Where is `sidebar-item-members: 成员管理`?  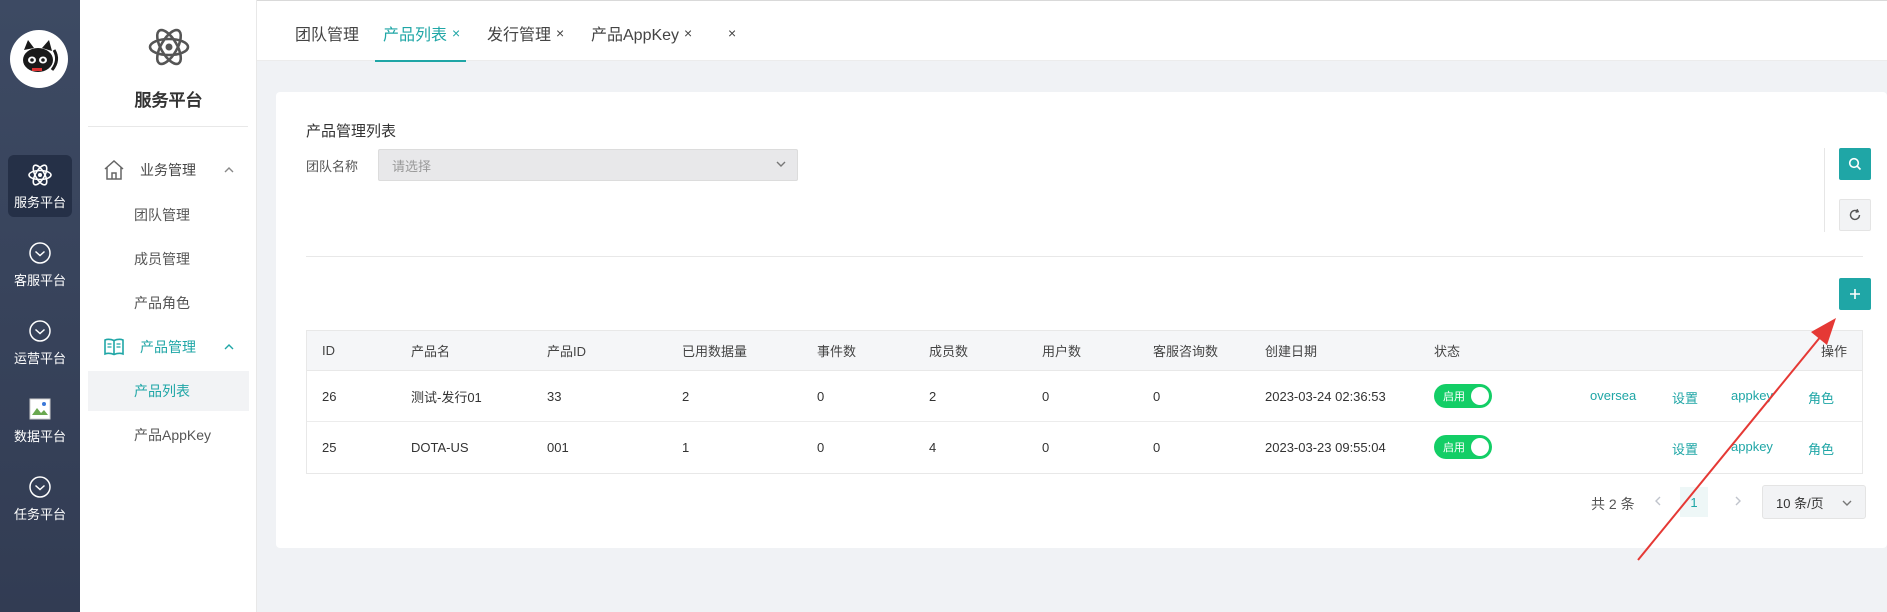
sidebar-item-members: 成员管理 is located at coordinates (168, 259).